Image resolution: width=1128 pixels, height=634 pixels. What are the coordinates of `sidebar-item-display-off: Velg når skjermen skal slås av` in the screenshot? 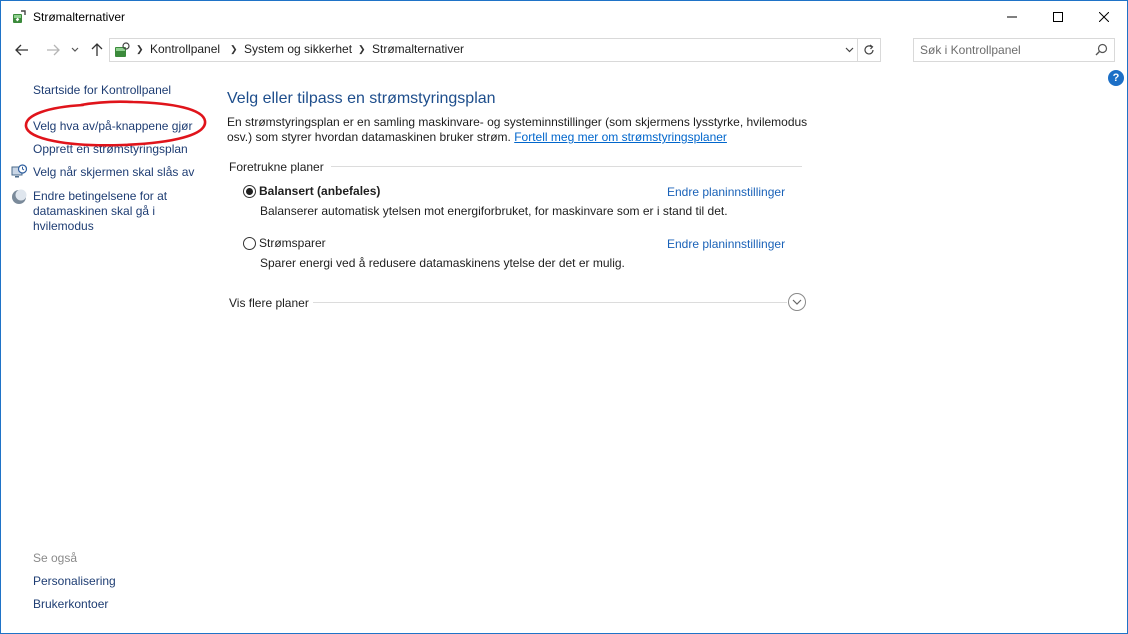 It's located at (113, 172).